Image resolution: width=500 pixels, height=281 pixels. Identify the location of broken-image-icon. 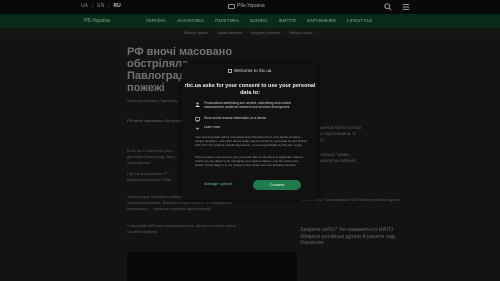
(230, 70).